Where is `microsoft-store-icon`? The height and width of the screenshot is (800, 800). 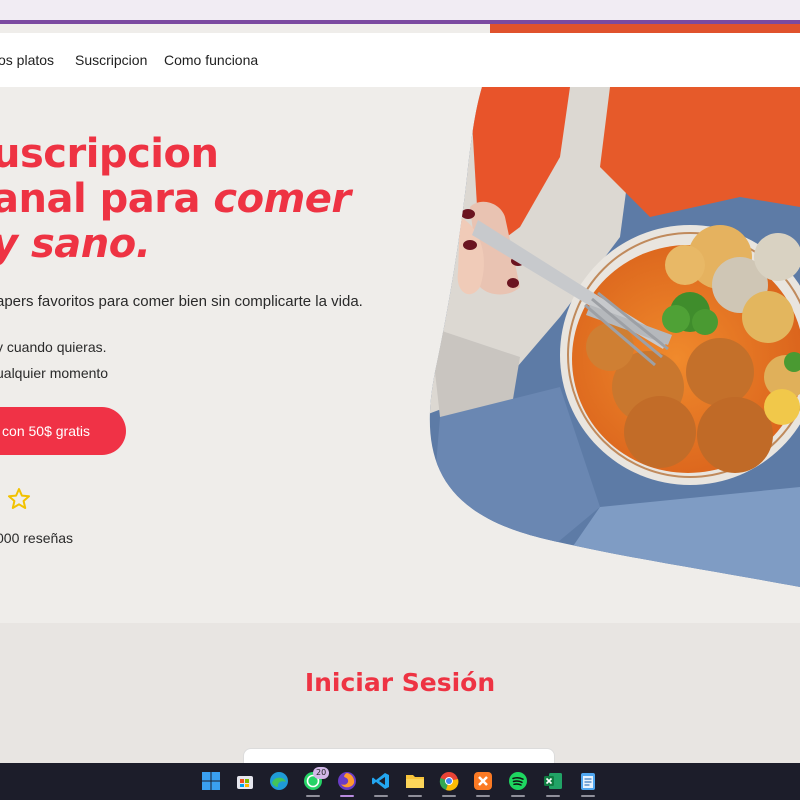
microsoft-store-icon is located at coordinates (245, 781).